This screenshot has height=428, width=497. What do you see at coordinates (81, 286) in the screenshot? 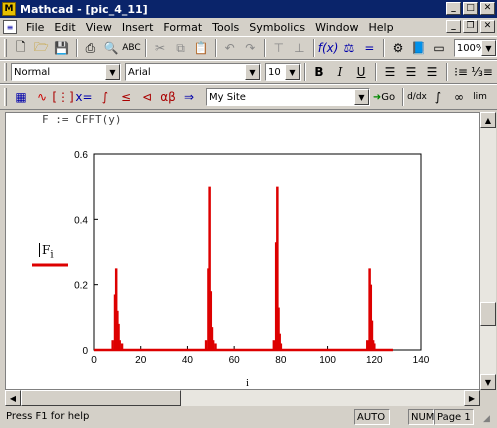
I see `y-tick-label: 0.2` at bounding box center [81, 286].